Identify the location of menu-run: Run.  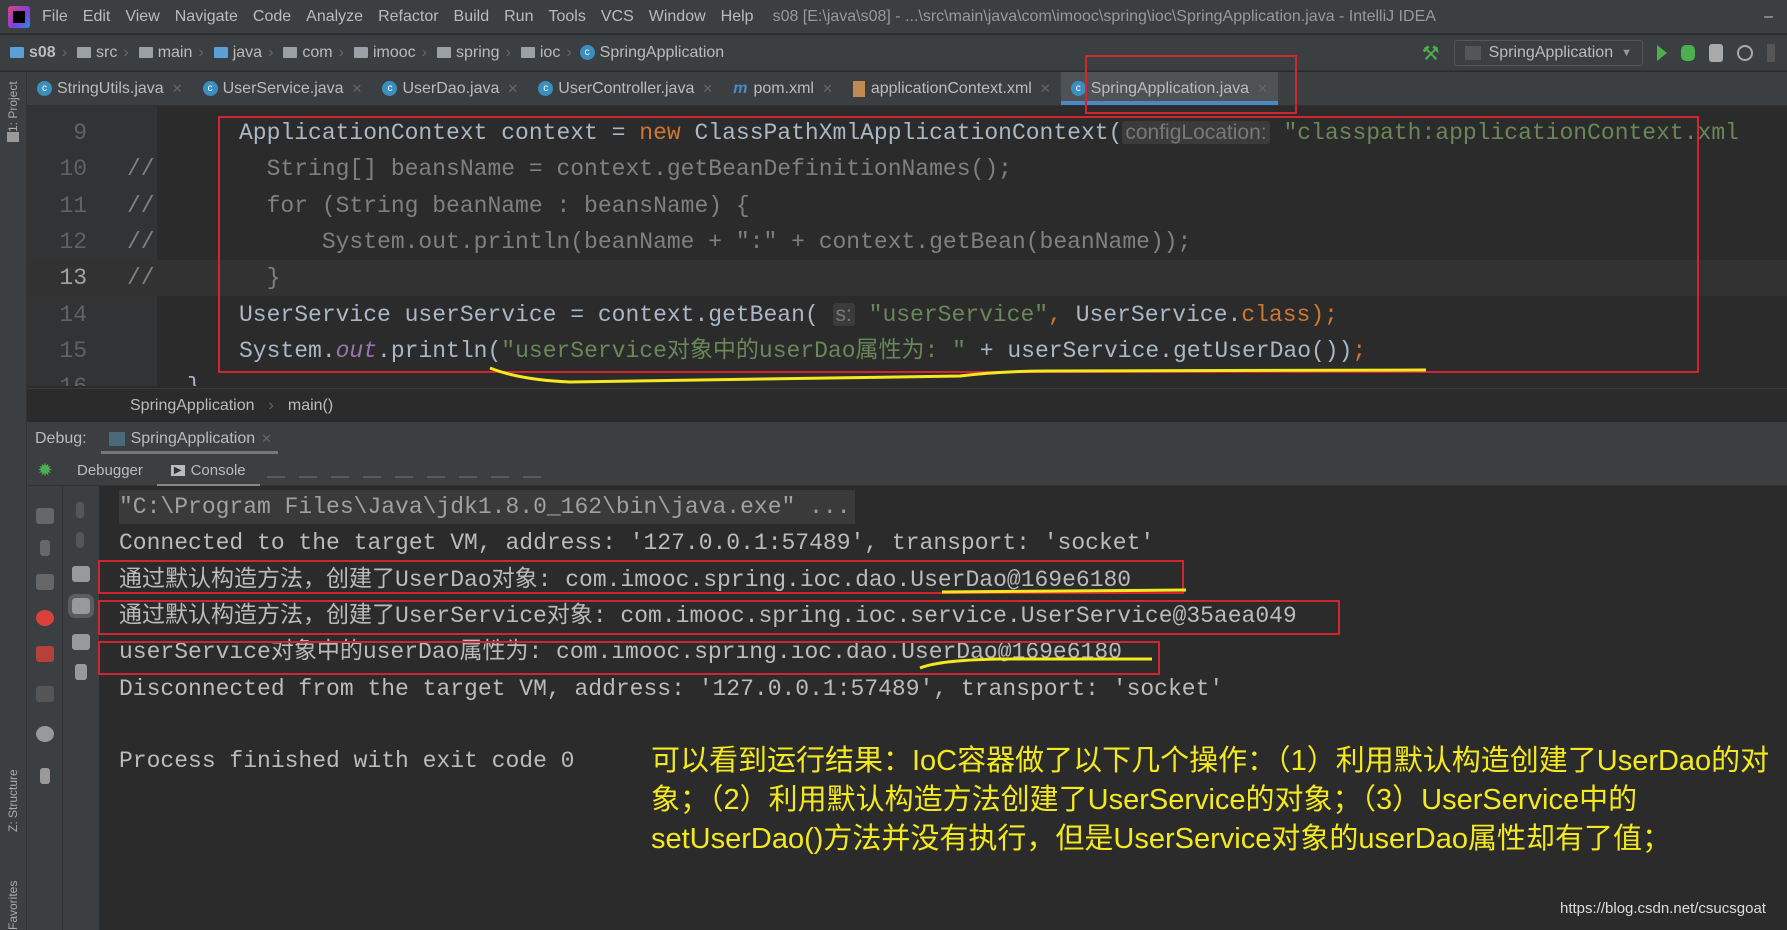
(518, 17).